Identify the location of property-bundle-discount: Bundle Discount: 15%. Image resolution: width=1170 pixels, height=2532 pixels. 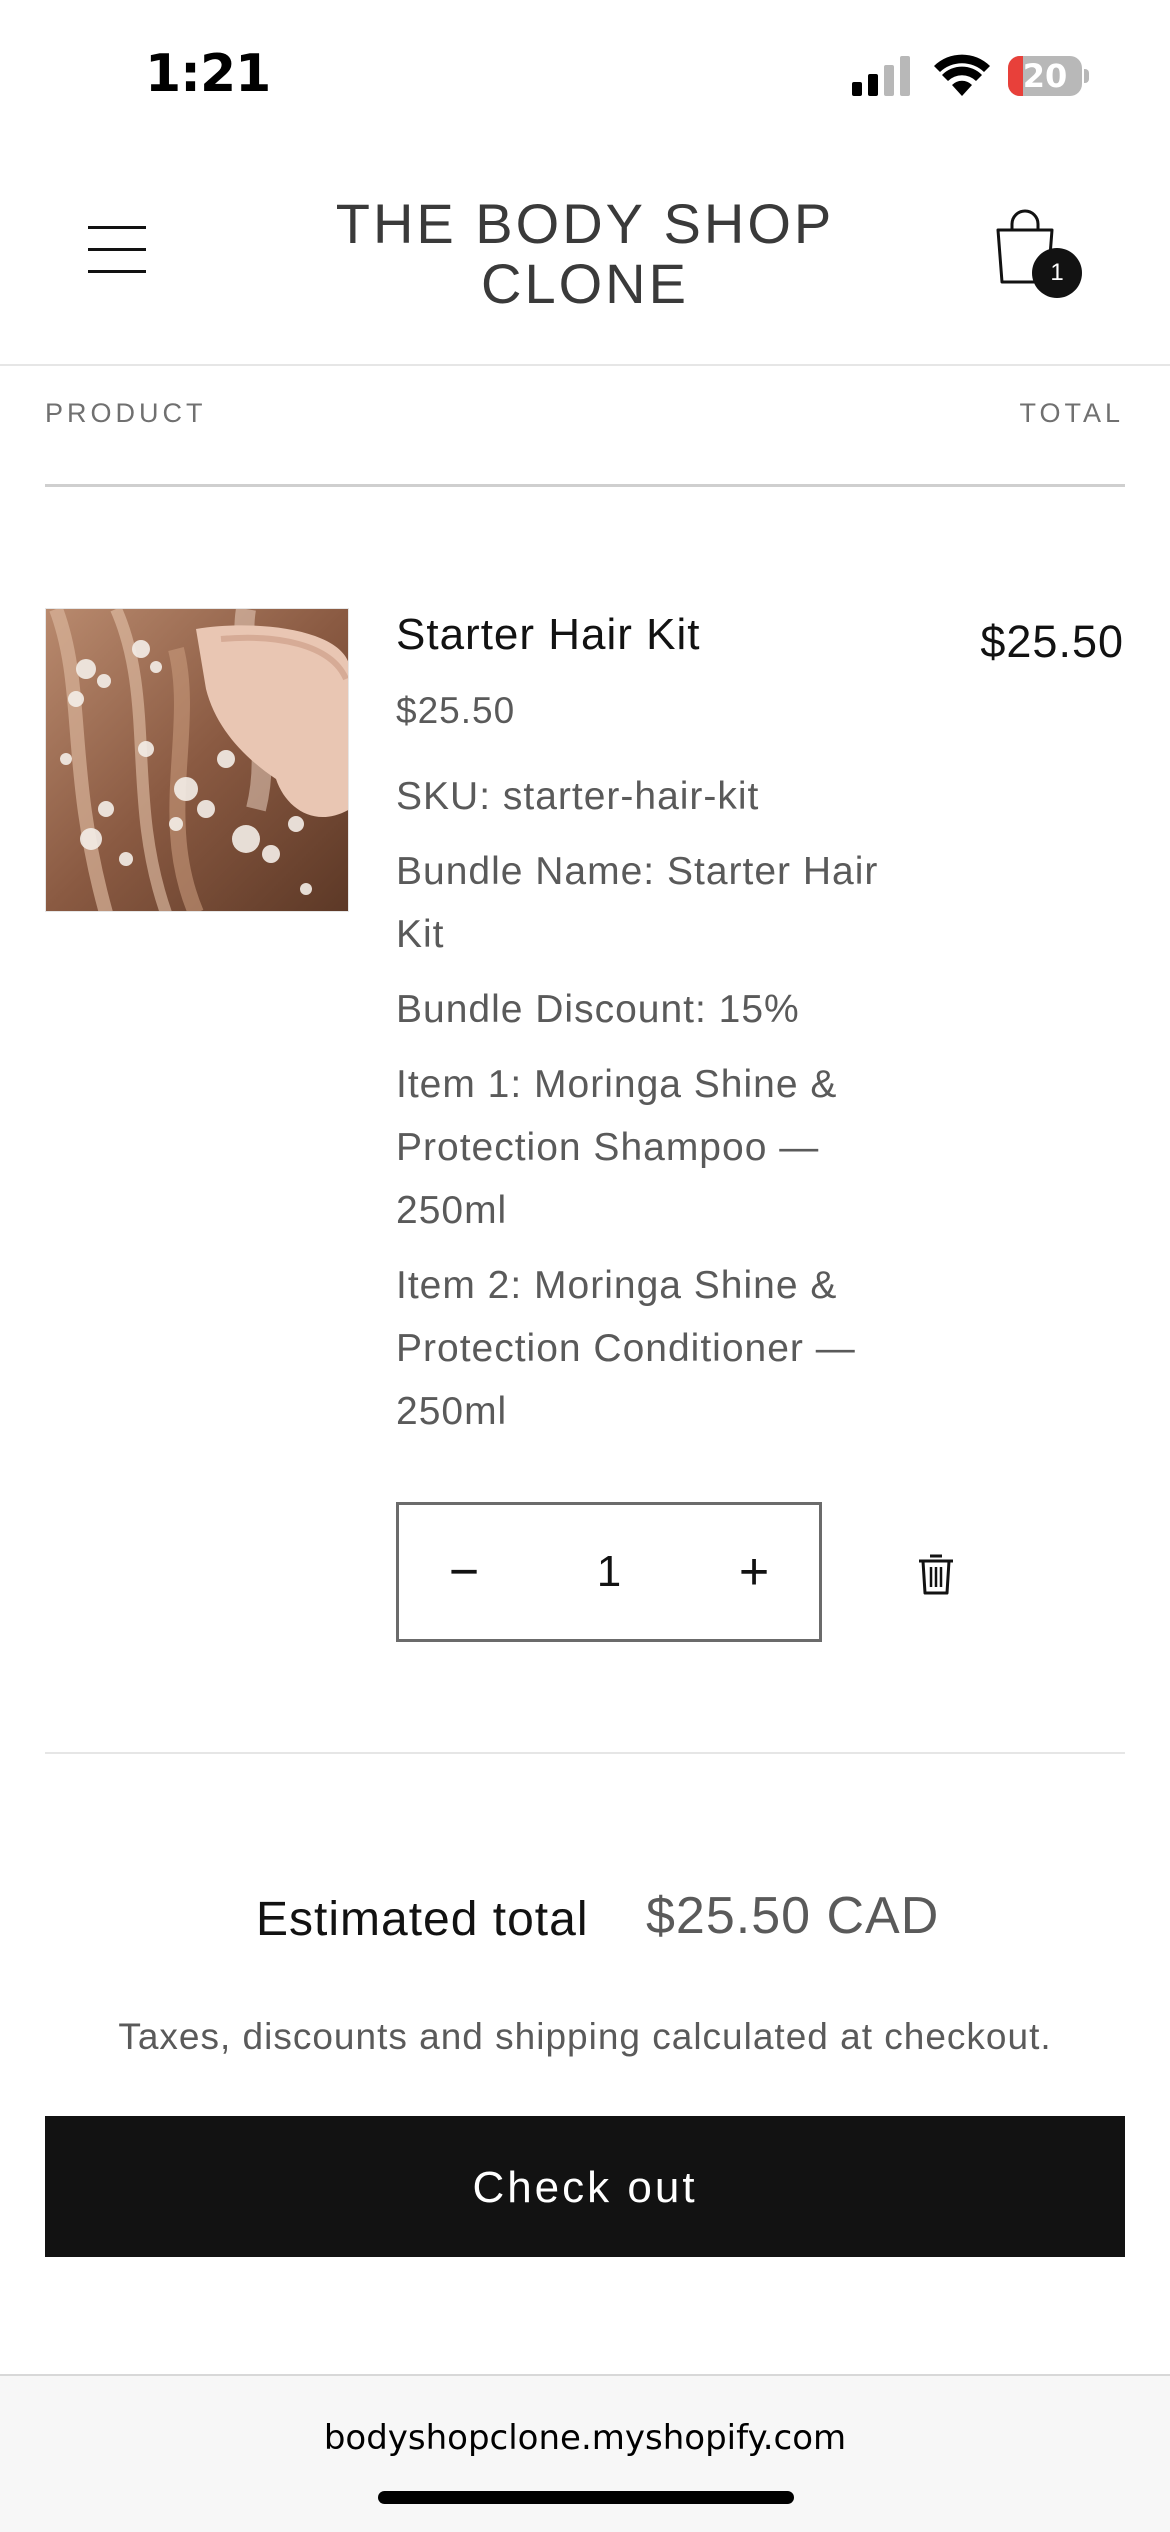
(598, 1009).